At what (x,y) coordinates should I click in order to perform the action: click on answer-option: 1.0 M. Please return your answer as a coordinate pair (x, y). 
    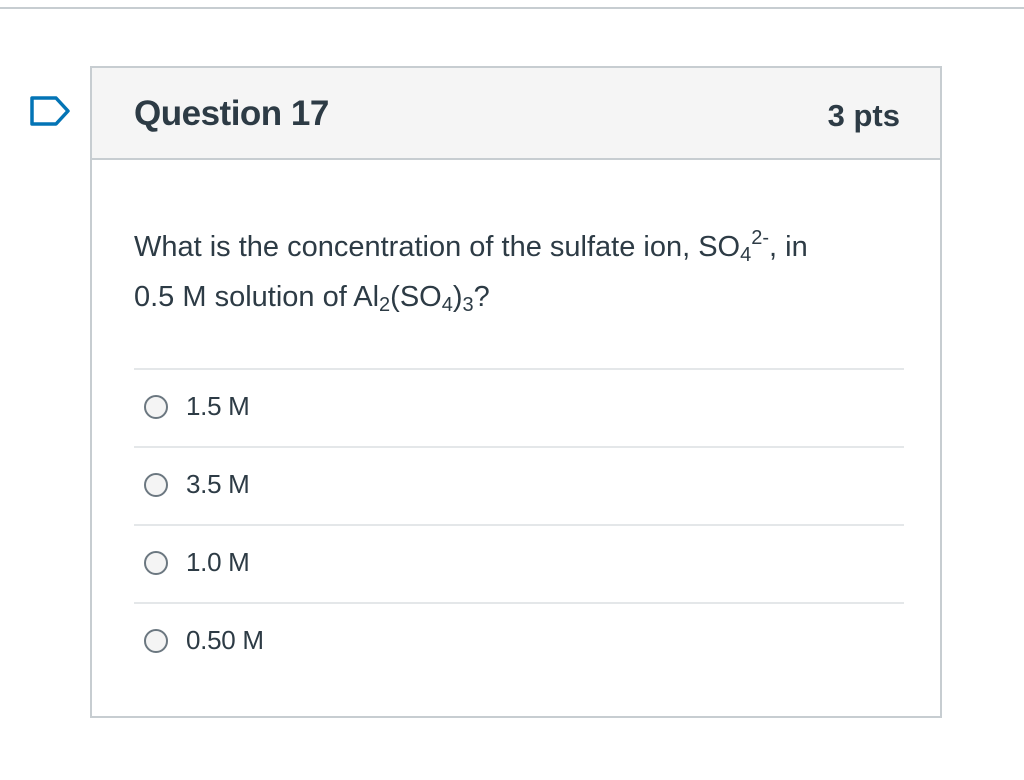
    Looking at the image, I should click on (519, 563).